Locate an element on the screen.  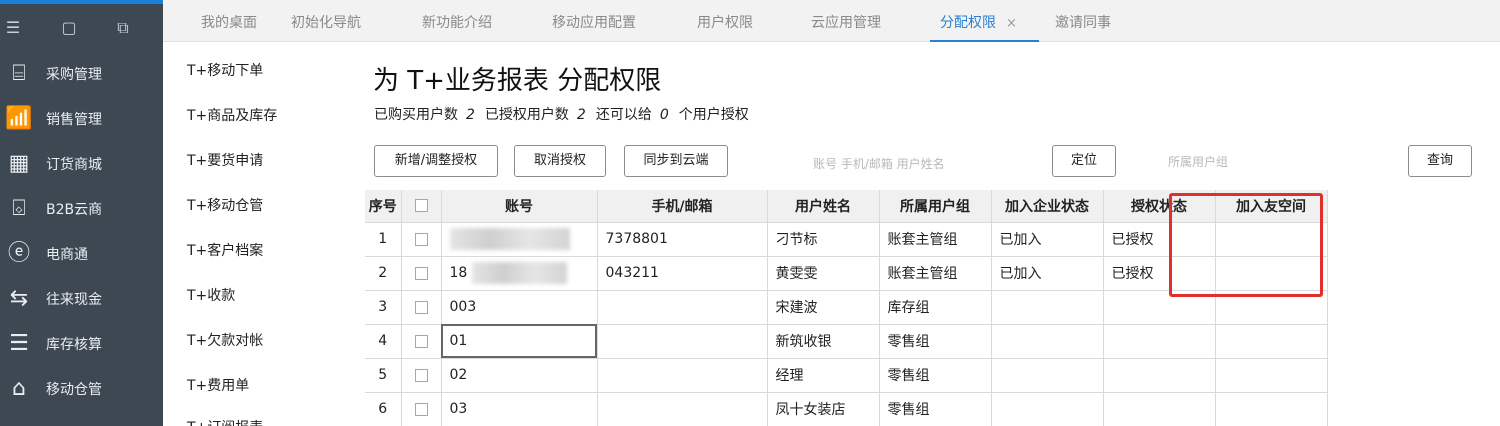
name-cell: 新筑收银 is located at coordinates (823, 341).